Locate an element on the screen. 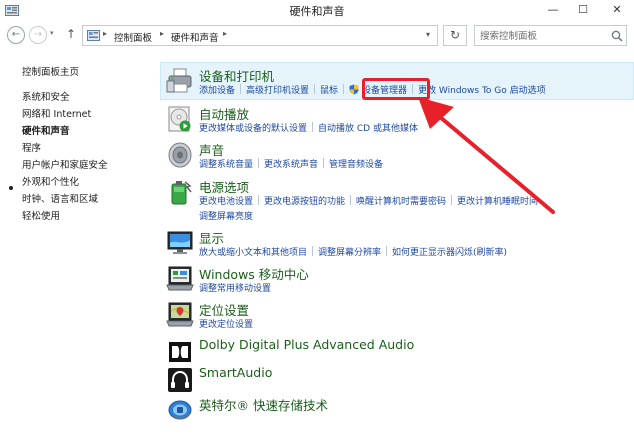 The width and height of the screenshot is (634, 446). link-refresh-rate: 如何更正显示器闪烁(刷新率) is located at coordinates (449, 253).